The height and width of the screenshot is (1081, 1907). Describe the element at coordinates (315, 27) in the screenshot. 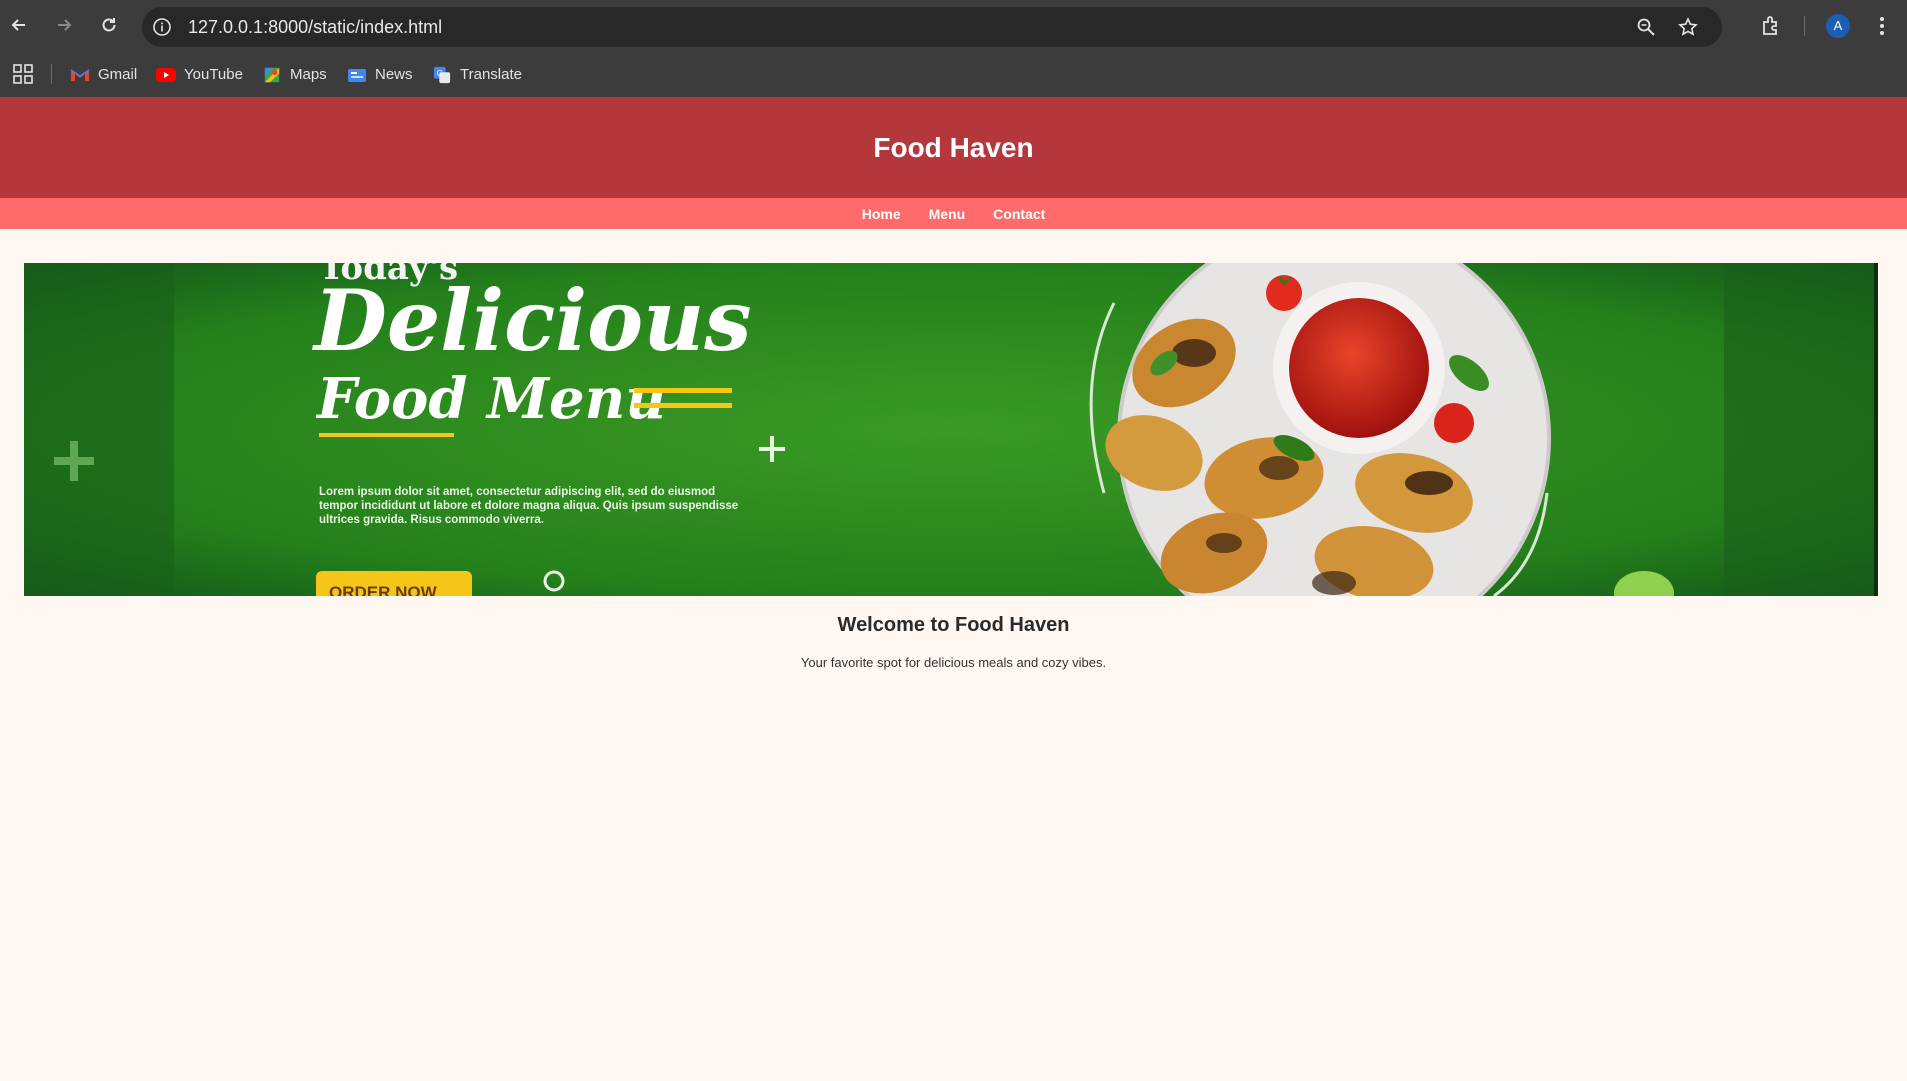

I see `url-text: 127.0.0.1:8000/static/index.html` at that location.